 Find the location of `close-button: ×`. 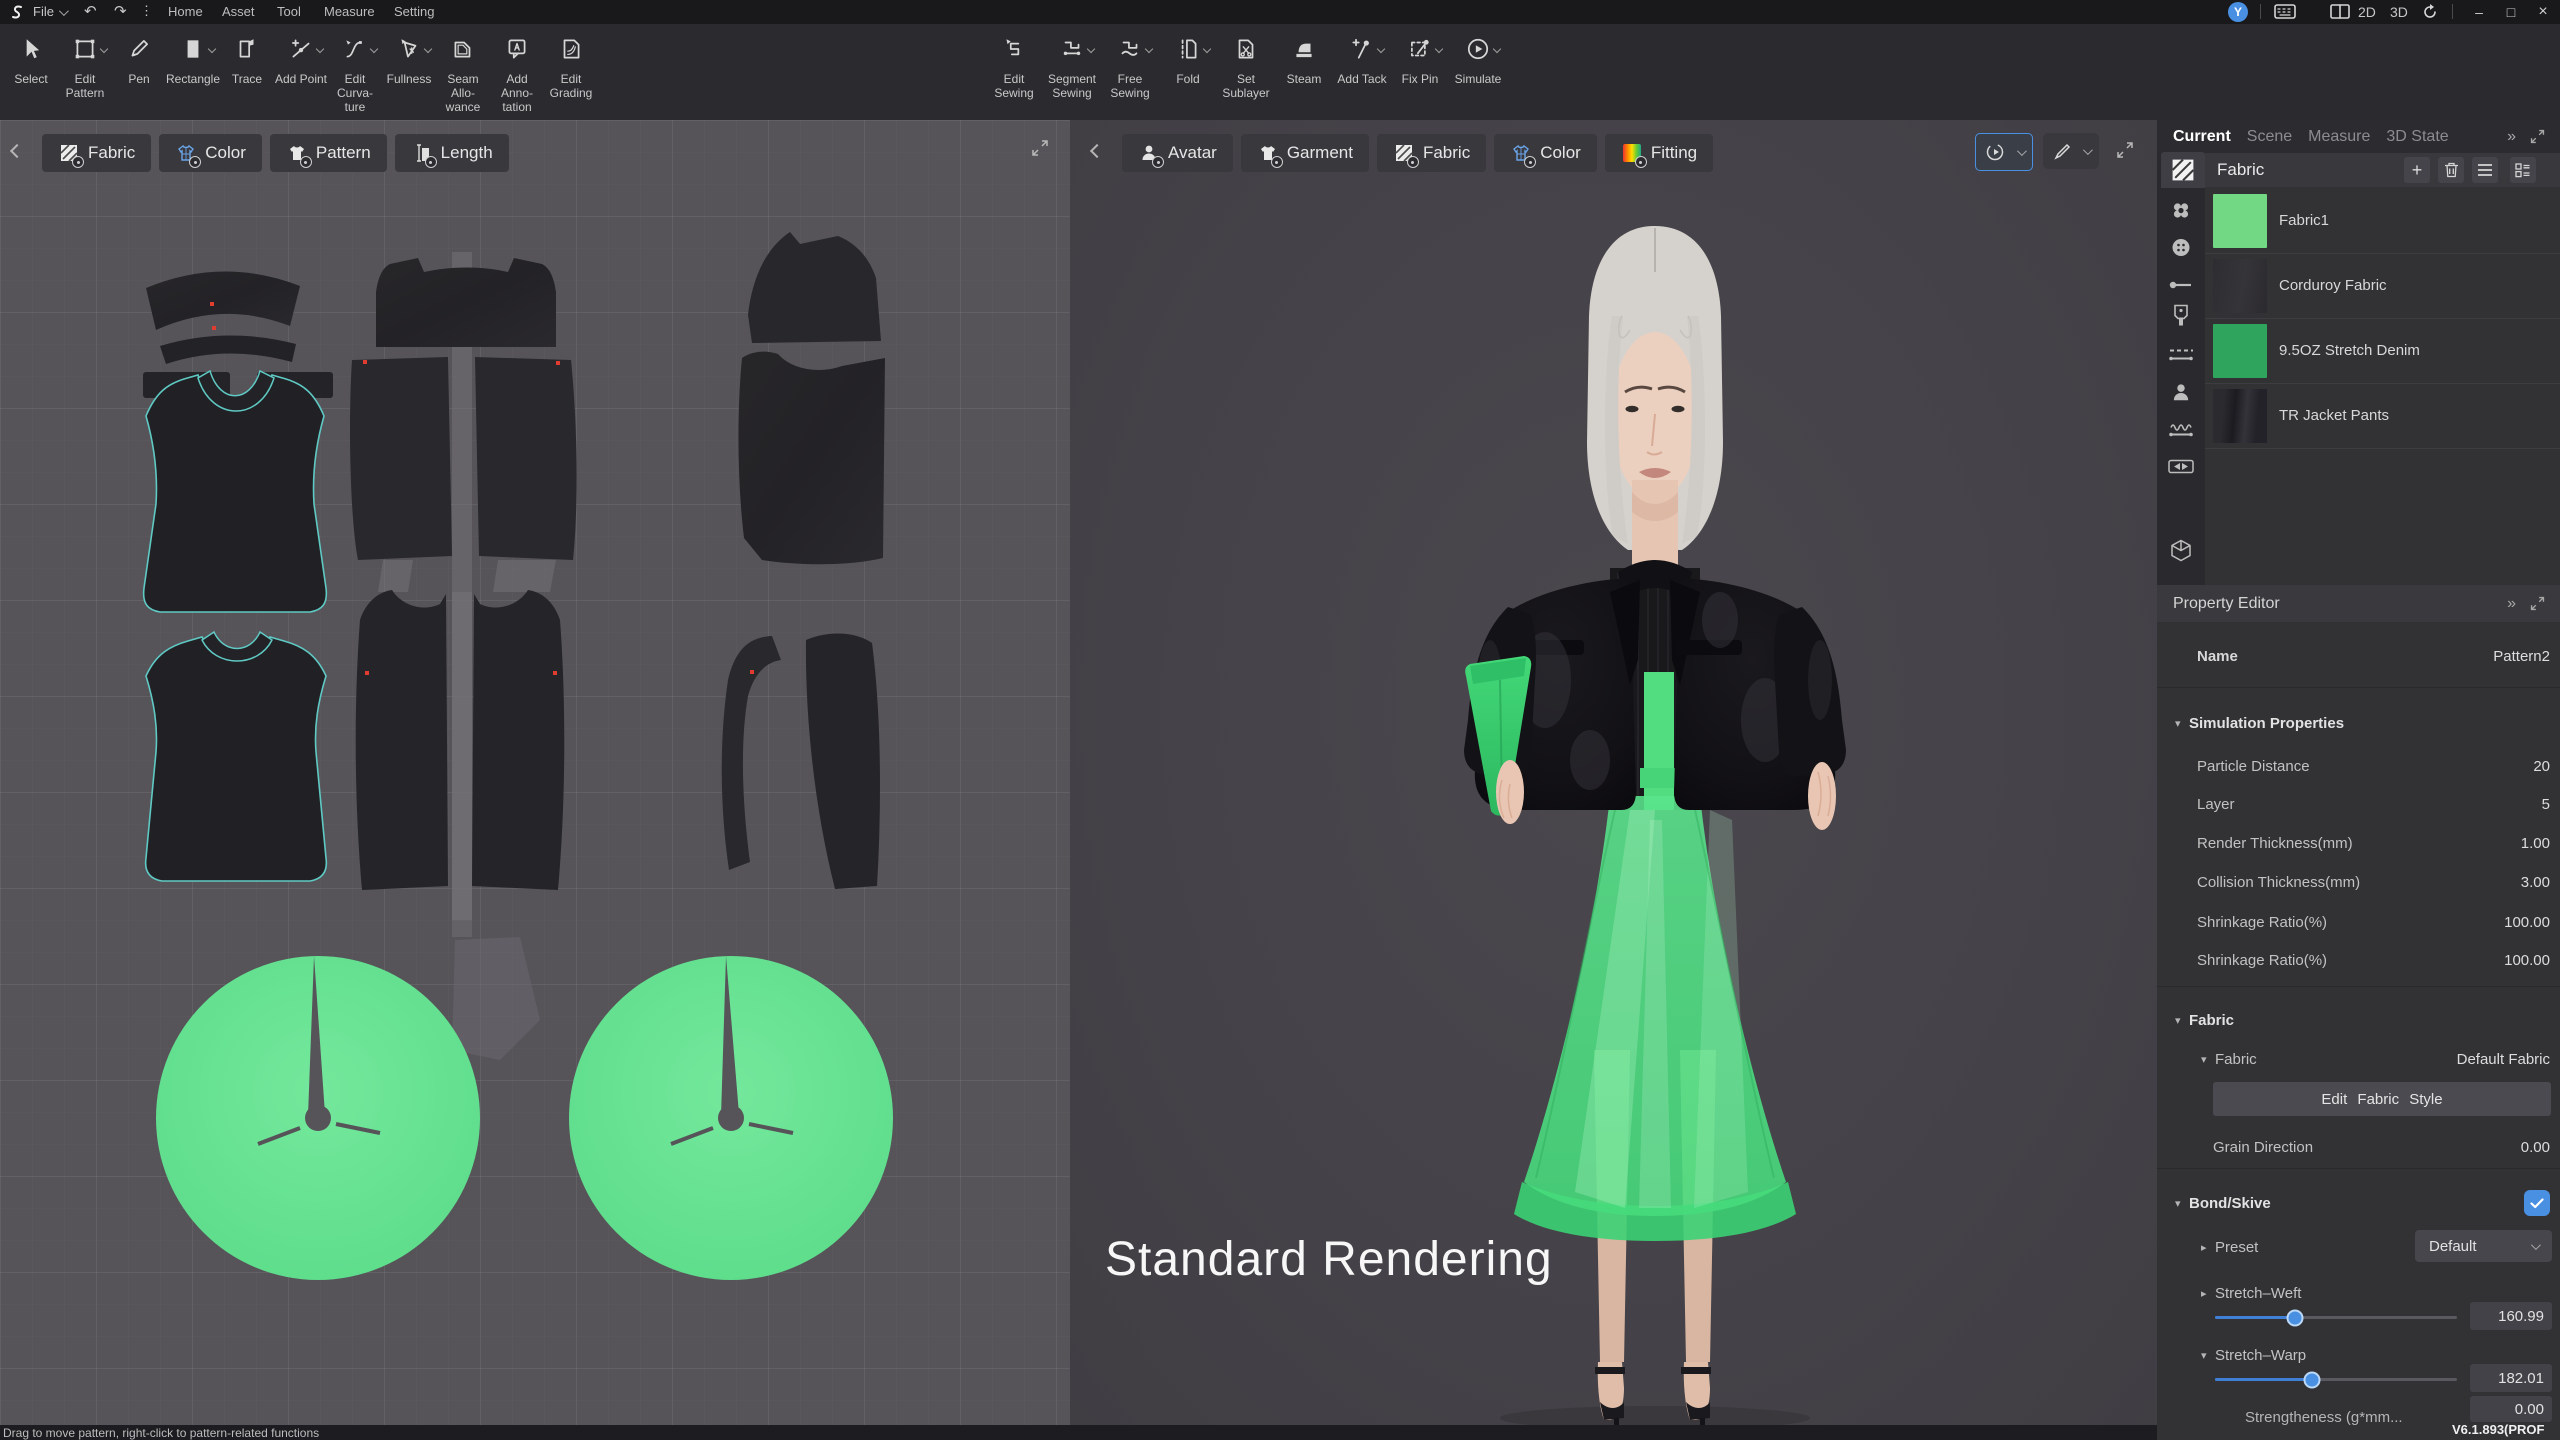

close-button: × is located at coordinates (2543, 12).